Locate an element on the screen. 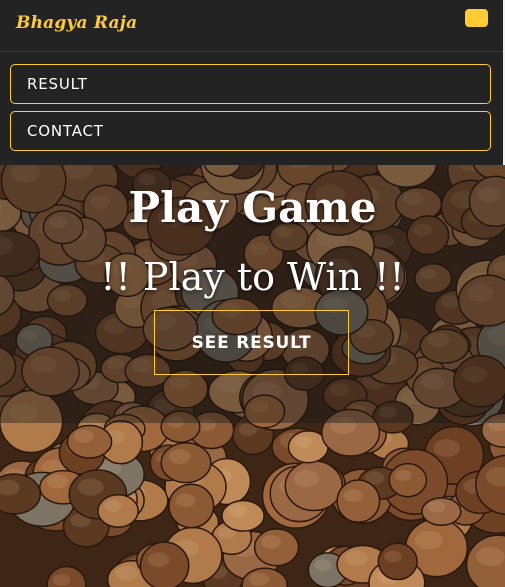  hero-title: Play Game is located at coordinates (252, 207).